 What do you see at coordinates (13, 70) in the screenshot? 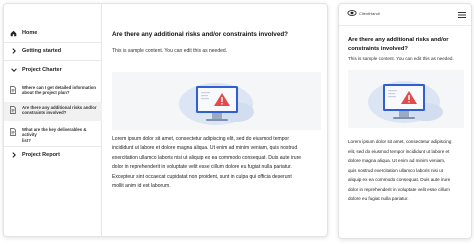
I see `chevron-down-icon` at bounding box center [13, 70].